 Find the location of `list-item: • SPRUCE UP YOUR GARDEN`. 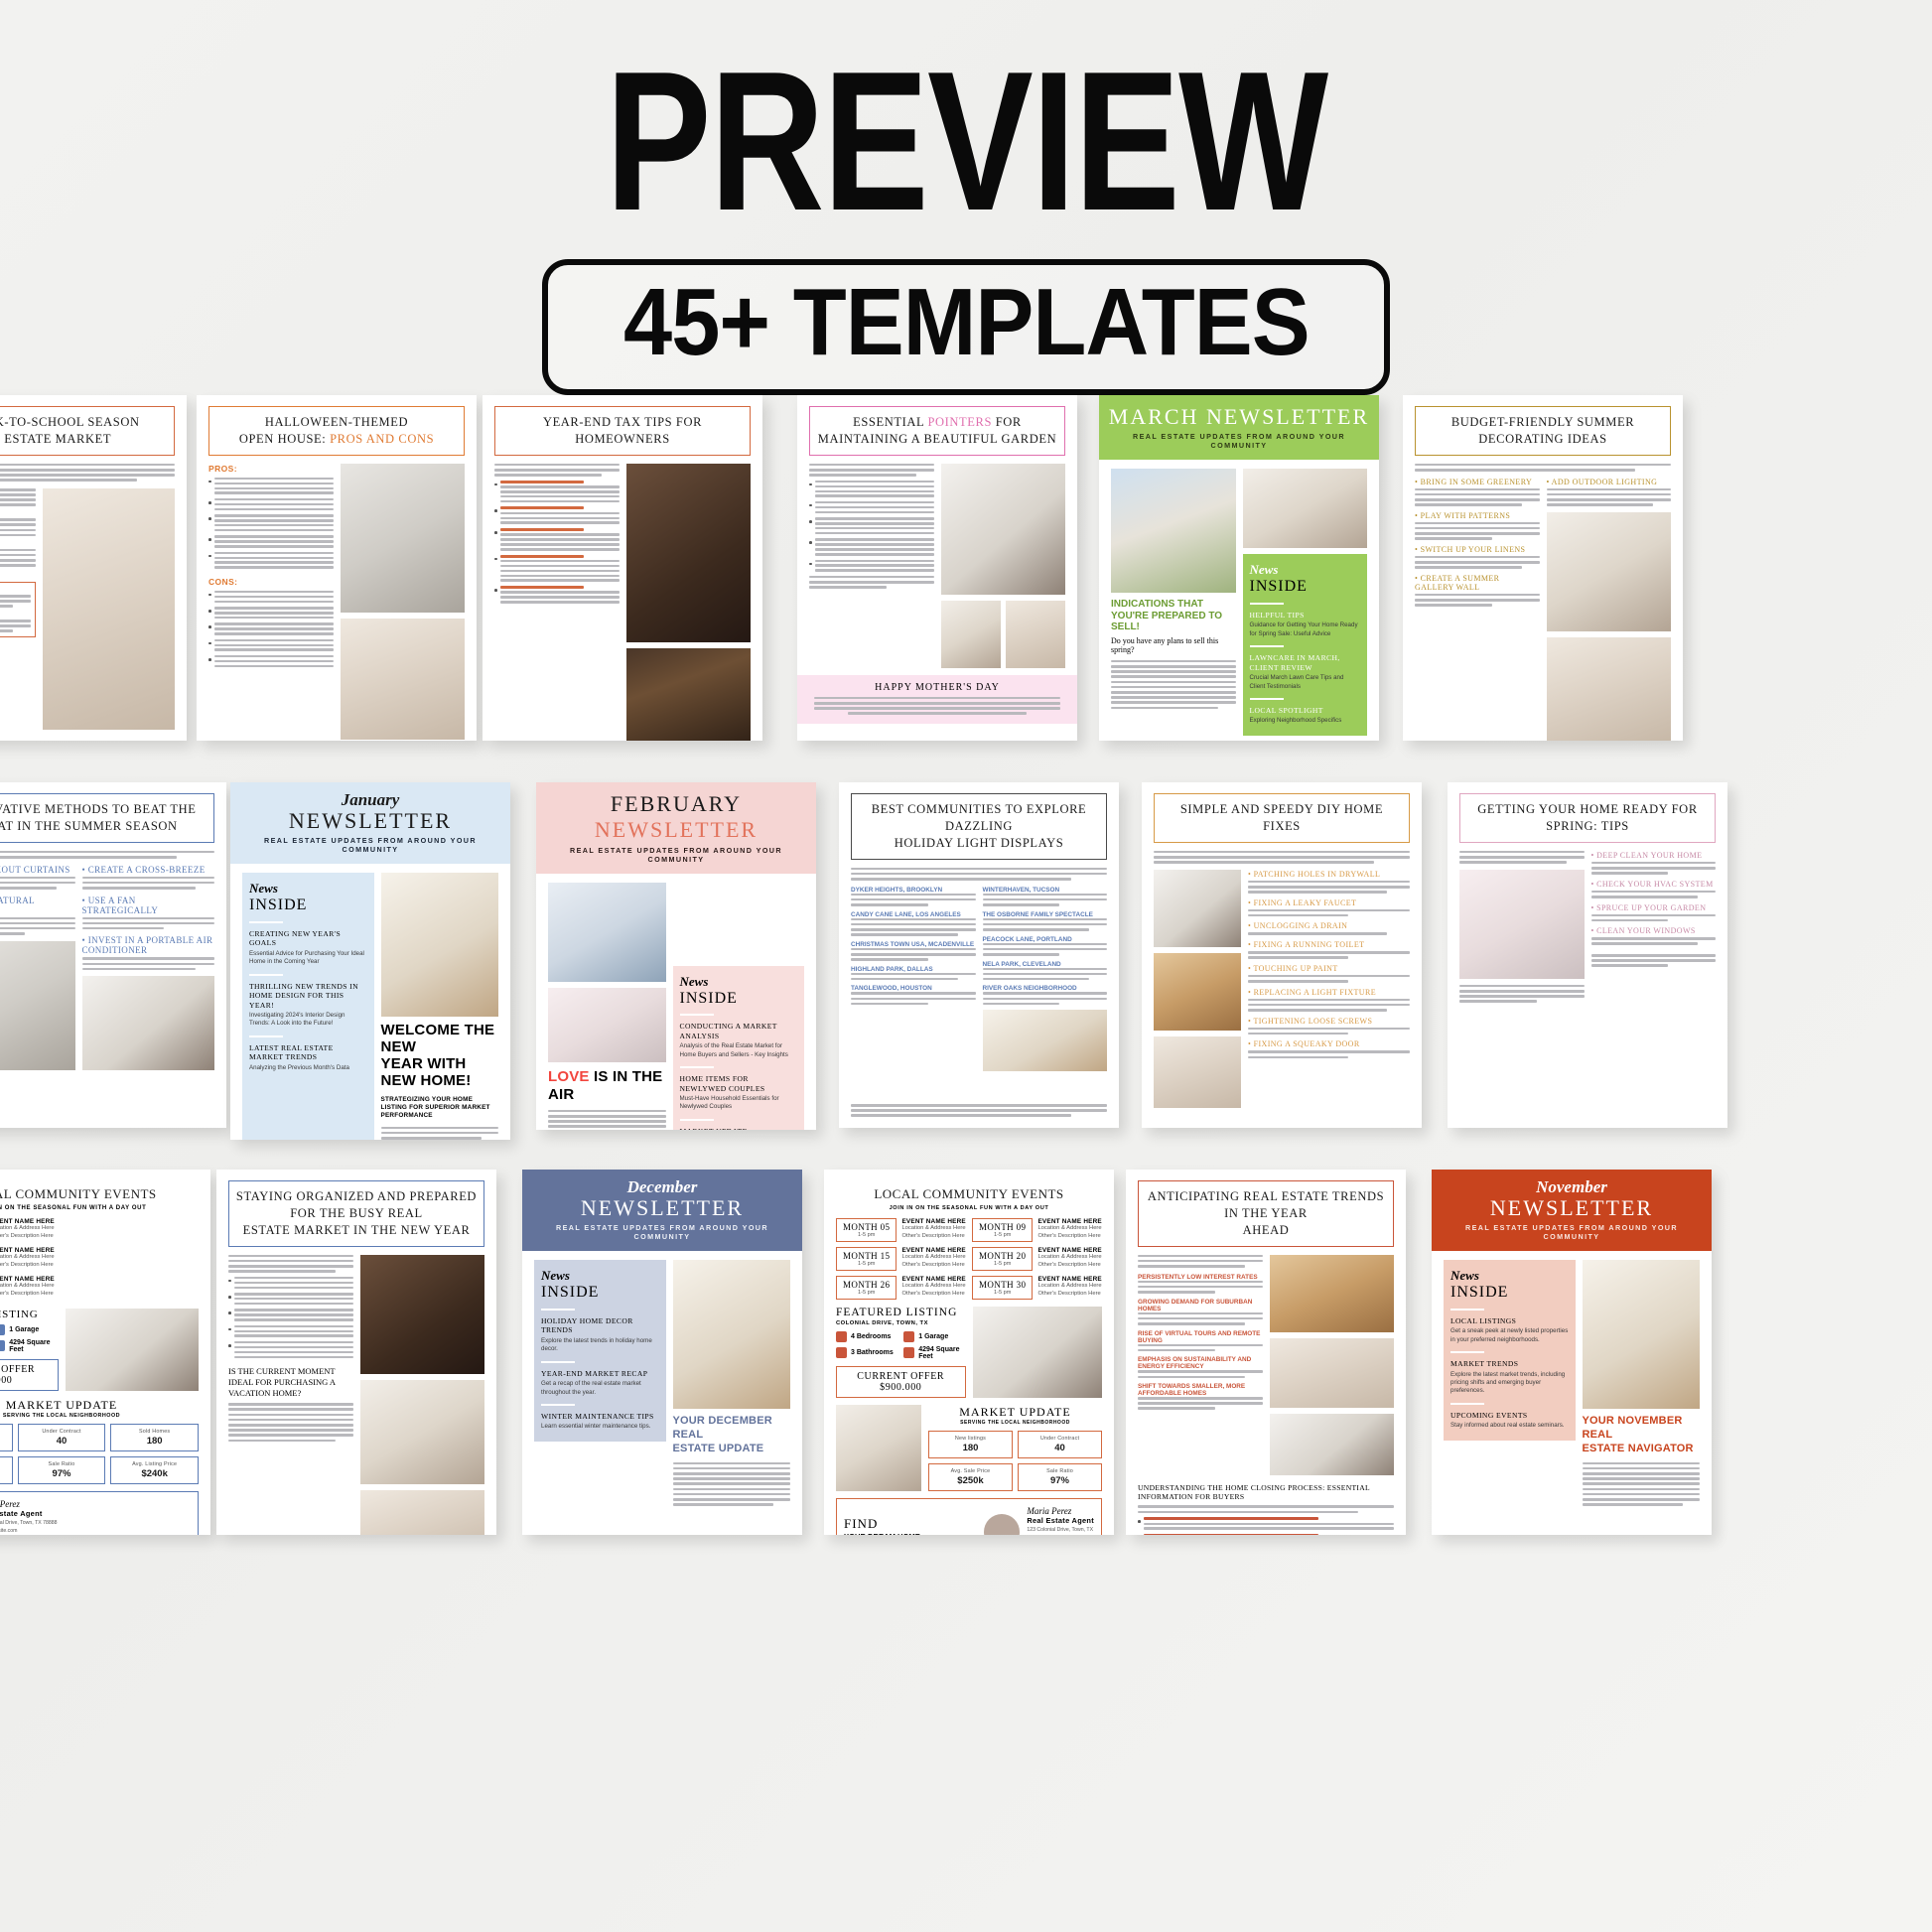

list-item: • SPRUCE UP YOUR GARDEN is located at coordinates (1653, 913).